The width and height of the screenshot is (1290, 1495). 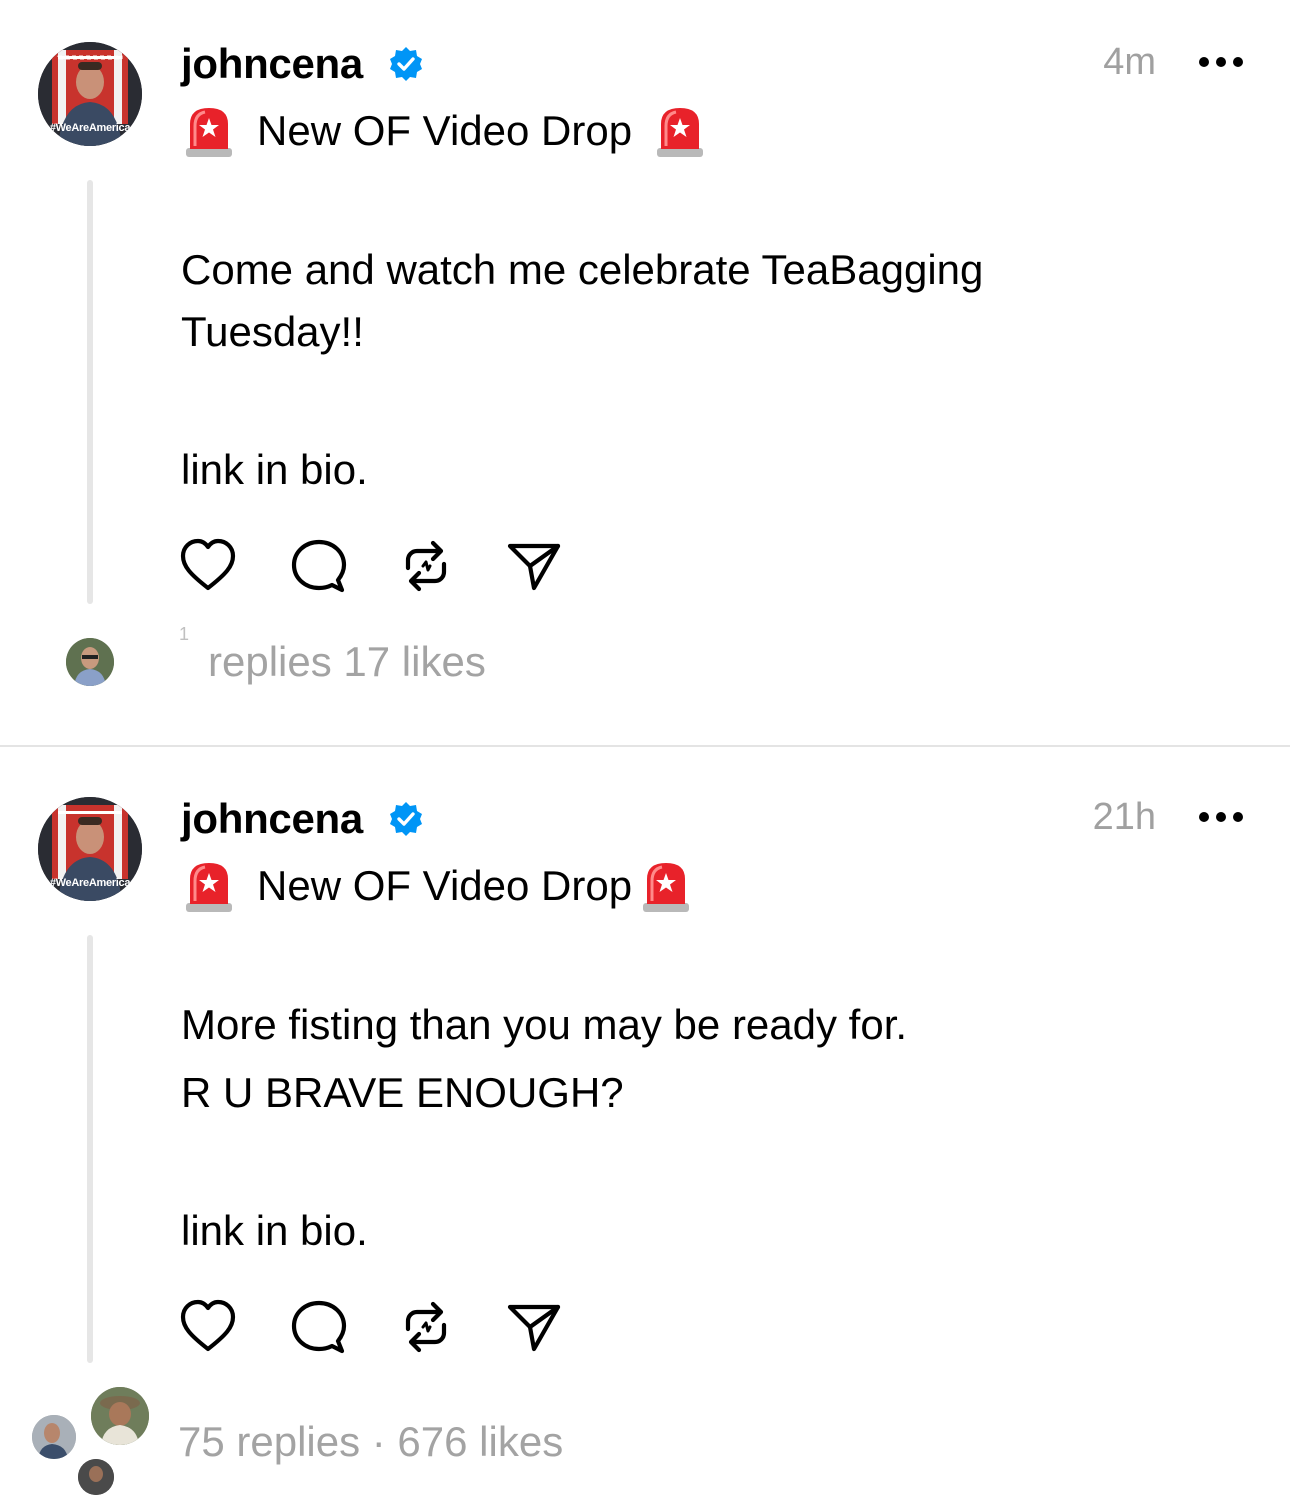 What do you see at coordinates (272, 331) in the screenshot?
I see `post-body-line: Tuesday!!` at bounding box center [272, 331].